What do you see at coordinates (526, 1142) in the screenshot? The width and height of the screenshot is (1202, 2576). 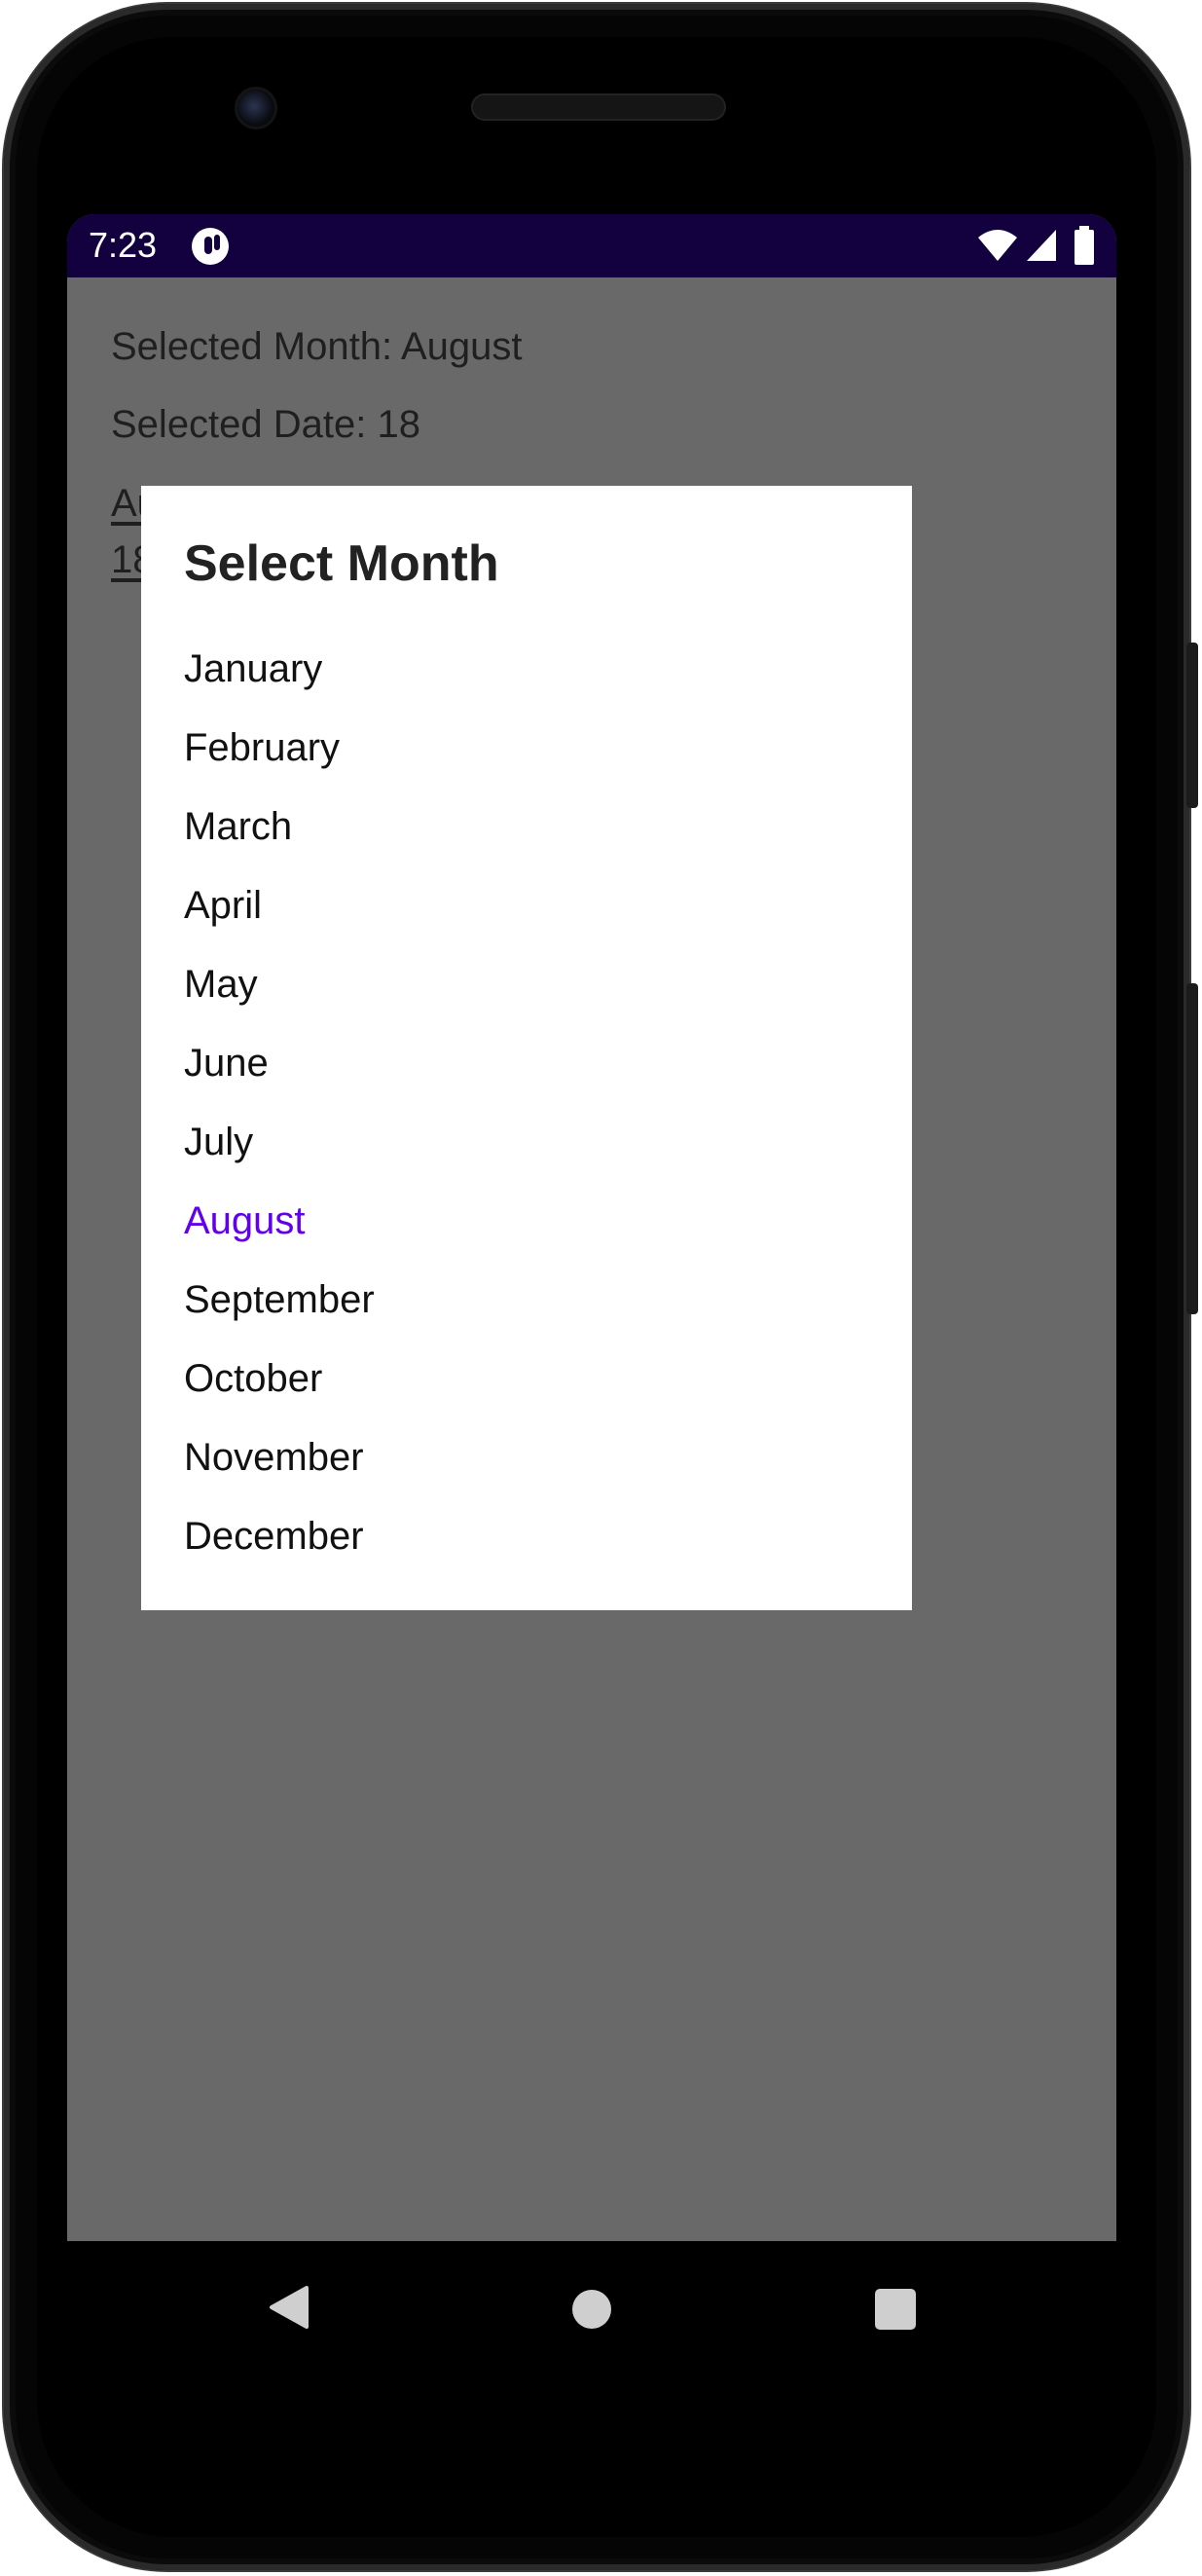 I see `month-item-july: July` at bounding box center [526, 1142].